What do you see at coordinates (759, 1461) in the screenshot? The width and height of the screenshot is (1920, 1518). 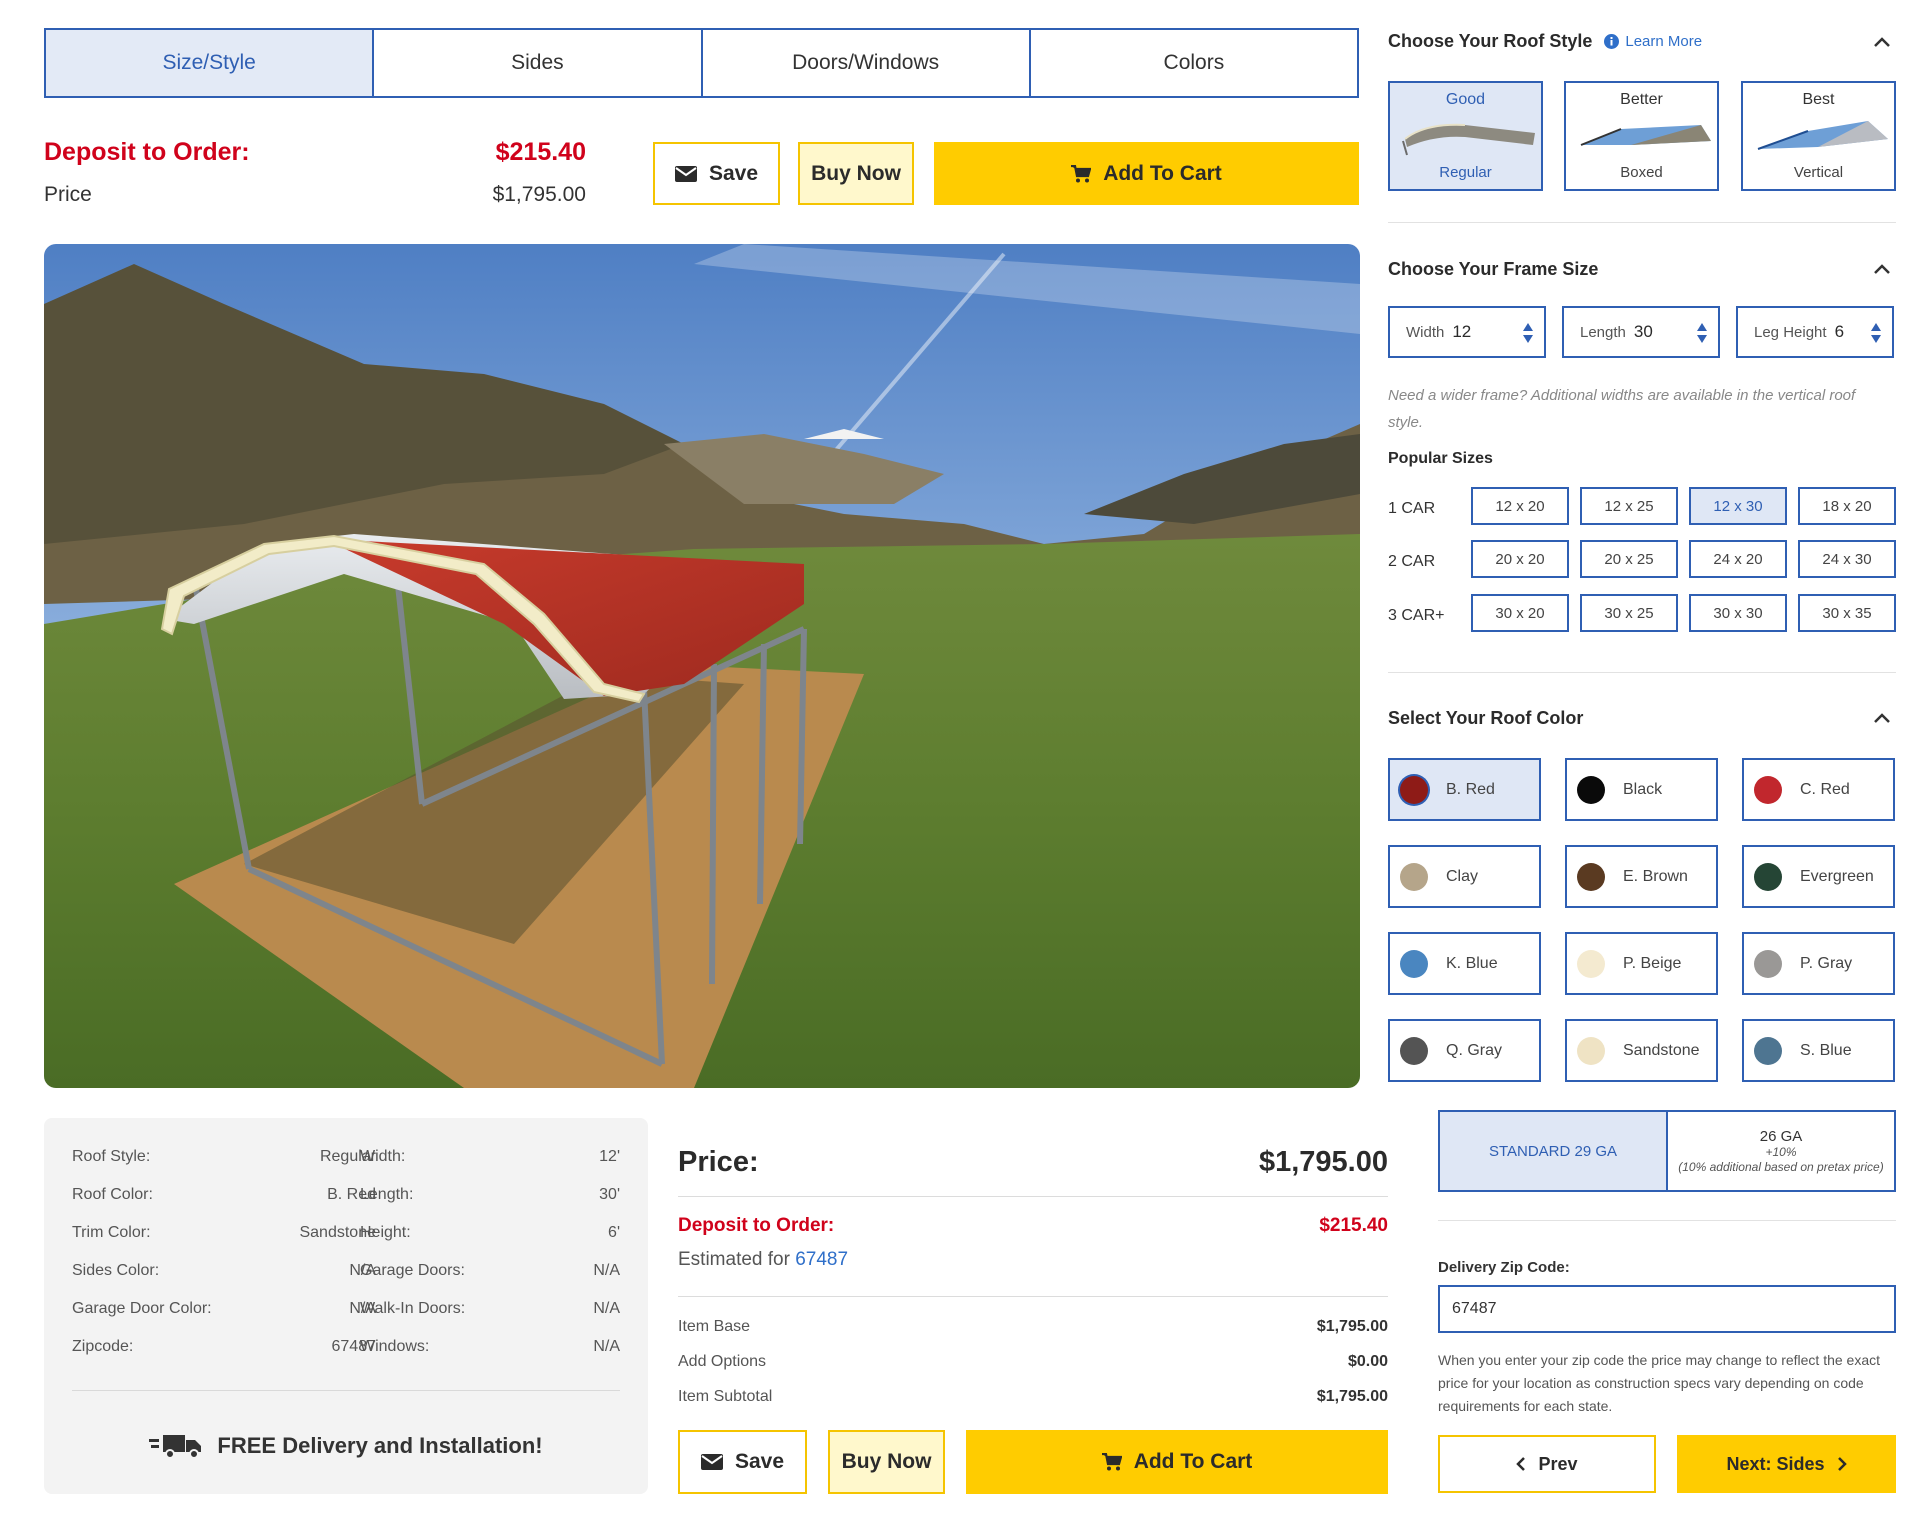 I see `bottom-save-label: Save` at bounding box center [759, 1461].